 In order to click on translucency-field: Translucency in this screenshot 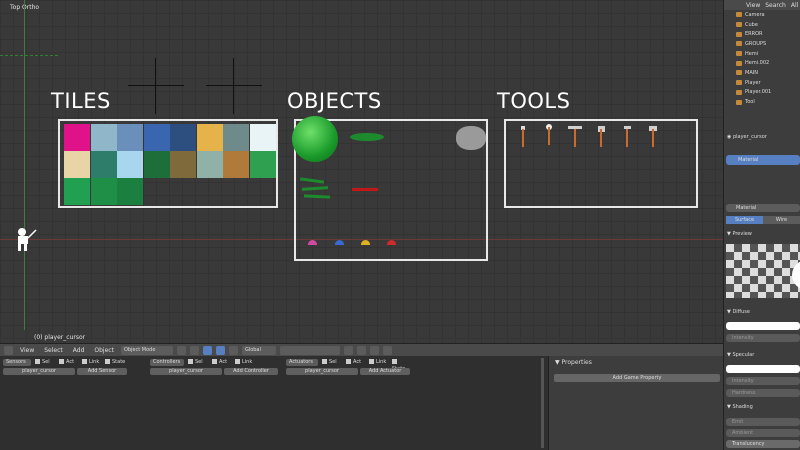, I will do `click(763, 444)`.